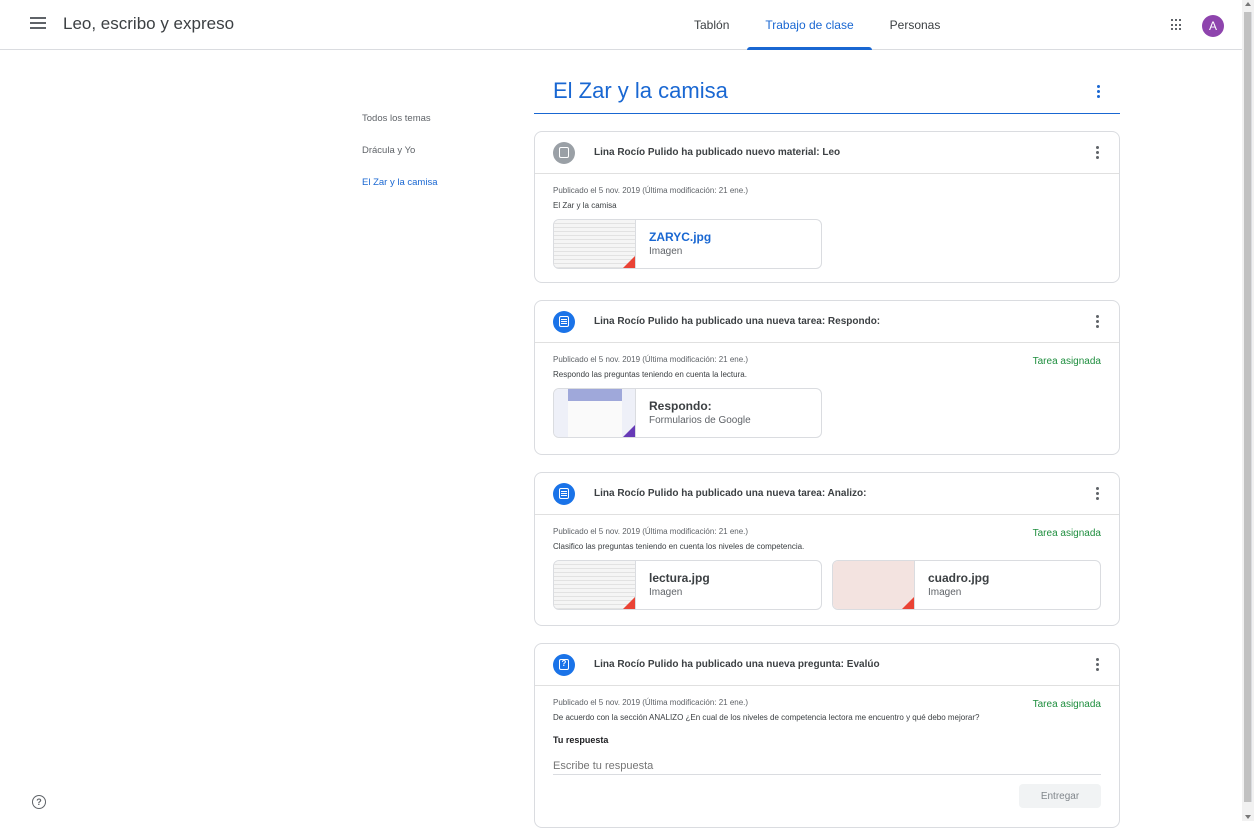 This screenshot has height=828, width=1254. I want to click on attachment-name: lectura.jpg, so click(679, 578).